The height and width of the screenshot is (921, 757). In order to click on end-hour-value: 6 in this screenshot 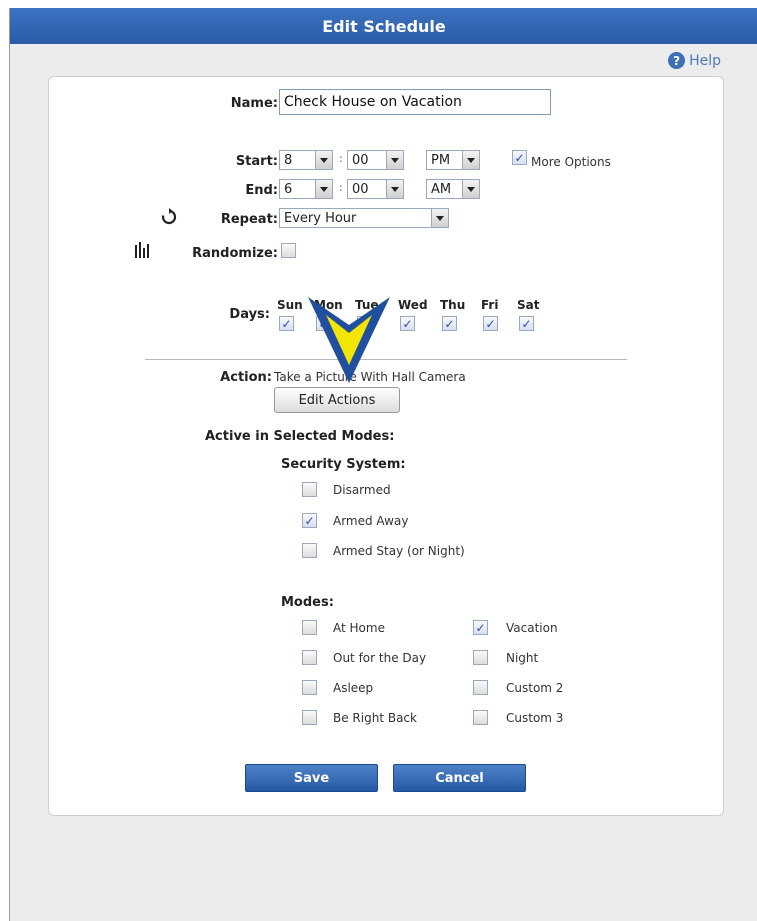, I will do `click(288, 189)`.